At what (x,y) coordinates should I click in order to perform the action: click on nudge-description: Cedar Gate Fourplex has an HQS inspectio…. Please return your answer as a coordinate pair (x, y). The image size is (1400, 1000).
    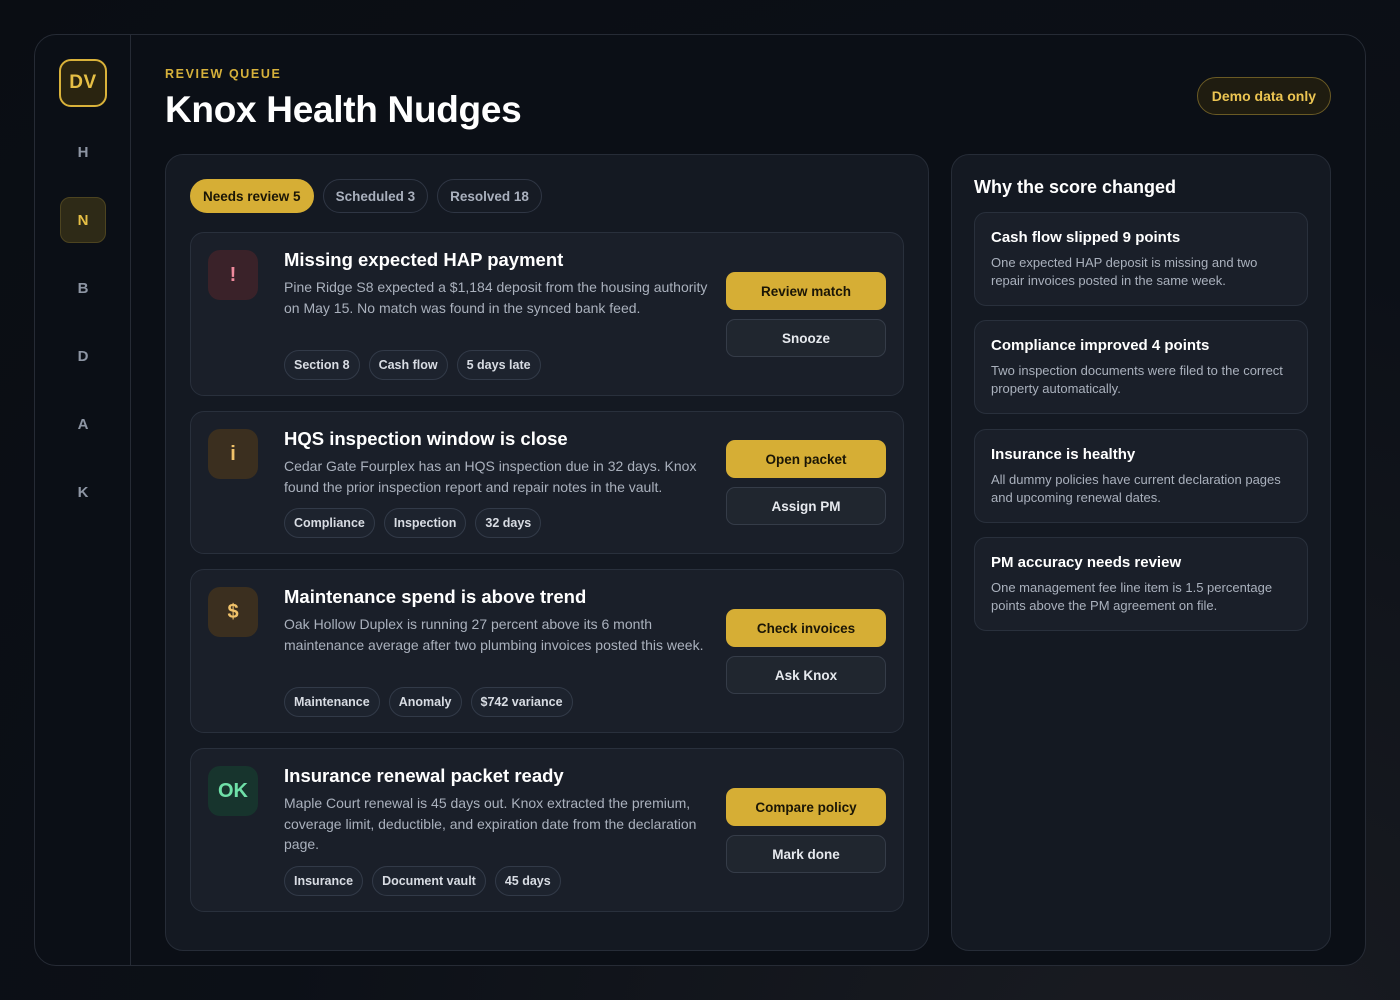
    Looking at the image, I should click on (490, 476).